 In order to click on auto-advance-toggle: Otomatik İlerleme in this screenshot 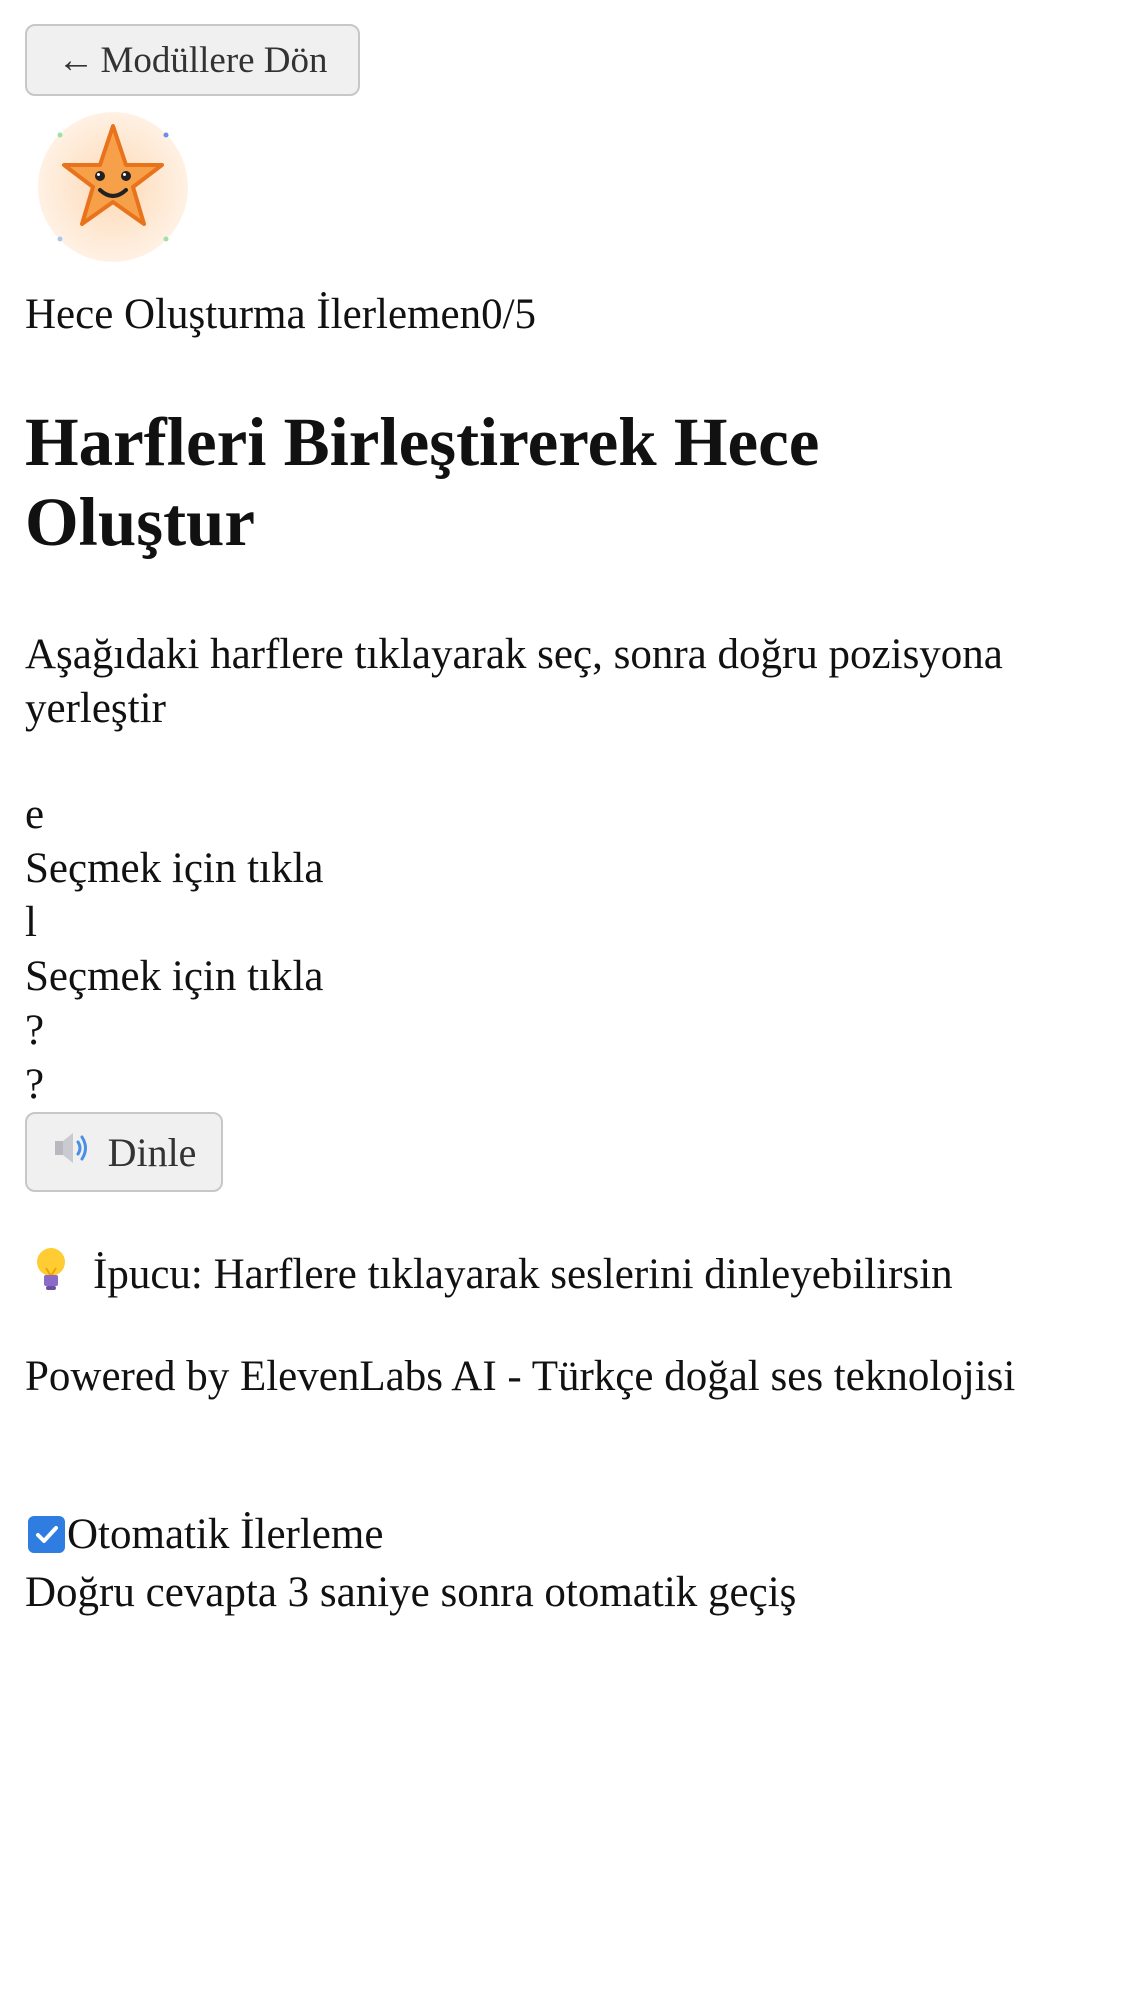, I will do `click(205, 1534)`.